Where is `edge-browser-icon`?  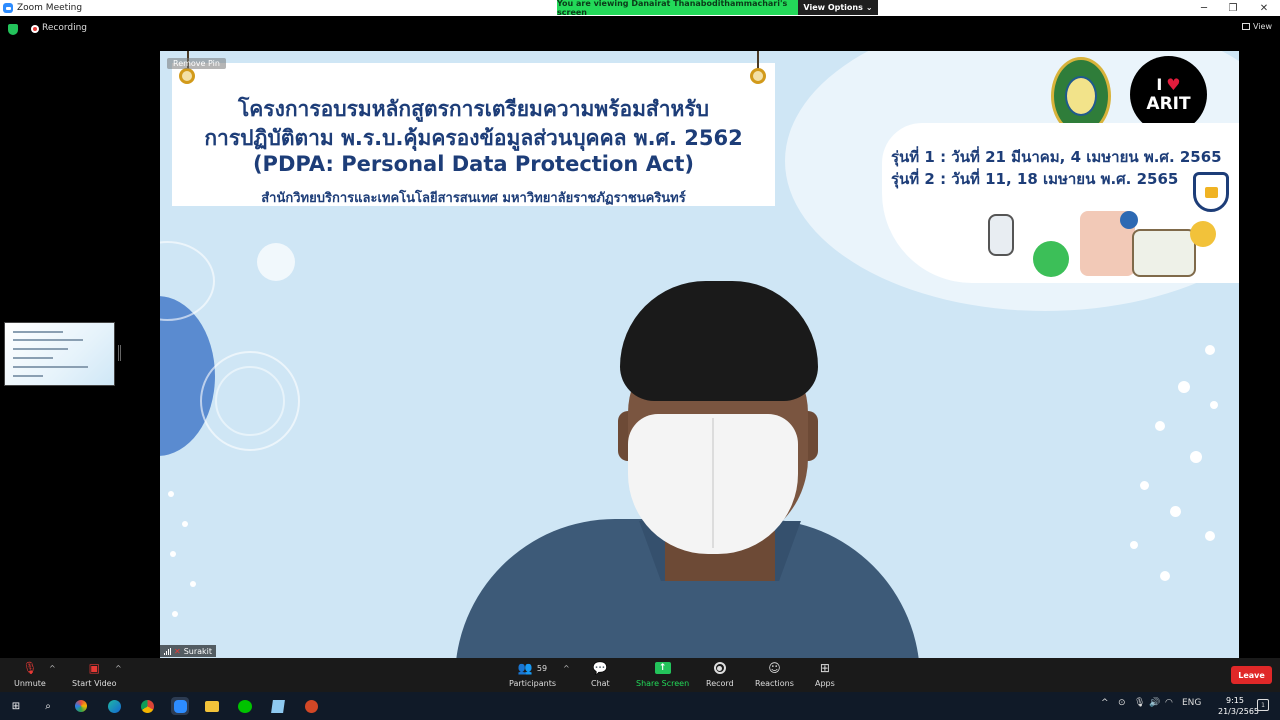
edge-browser-icon is located at coordinates (114, 706).